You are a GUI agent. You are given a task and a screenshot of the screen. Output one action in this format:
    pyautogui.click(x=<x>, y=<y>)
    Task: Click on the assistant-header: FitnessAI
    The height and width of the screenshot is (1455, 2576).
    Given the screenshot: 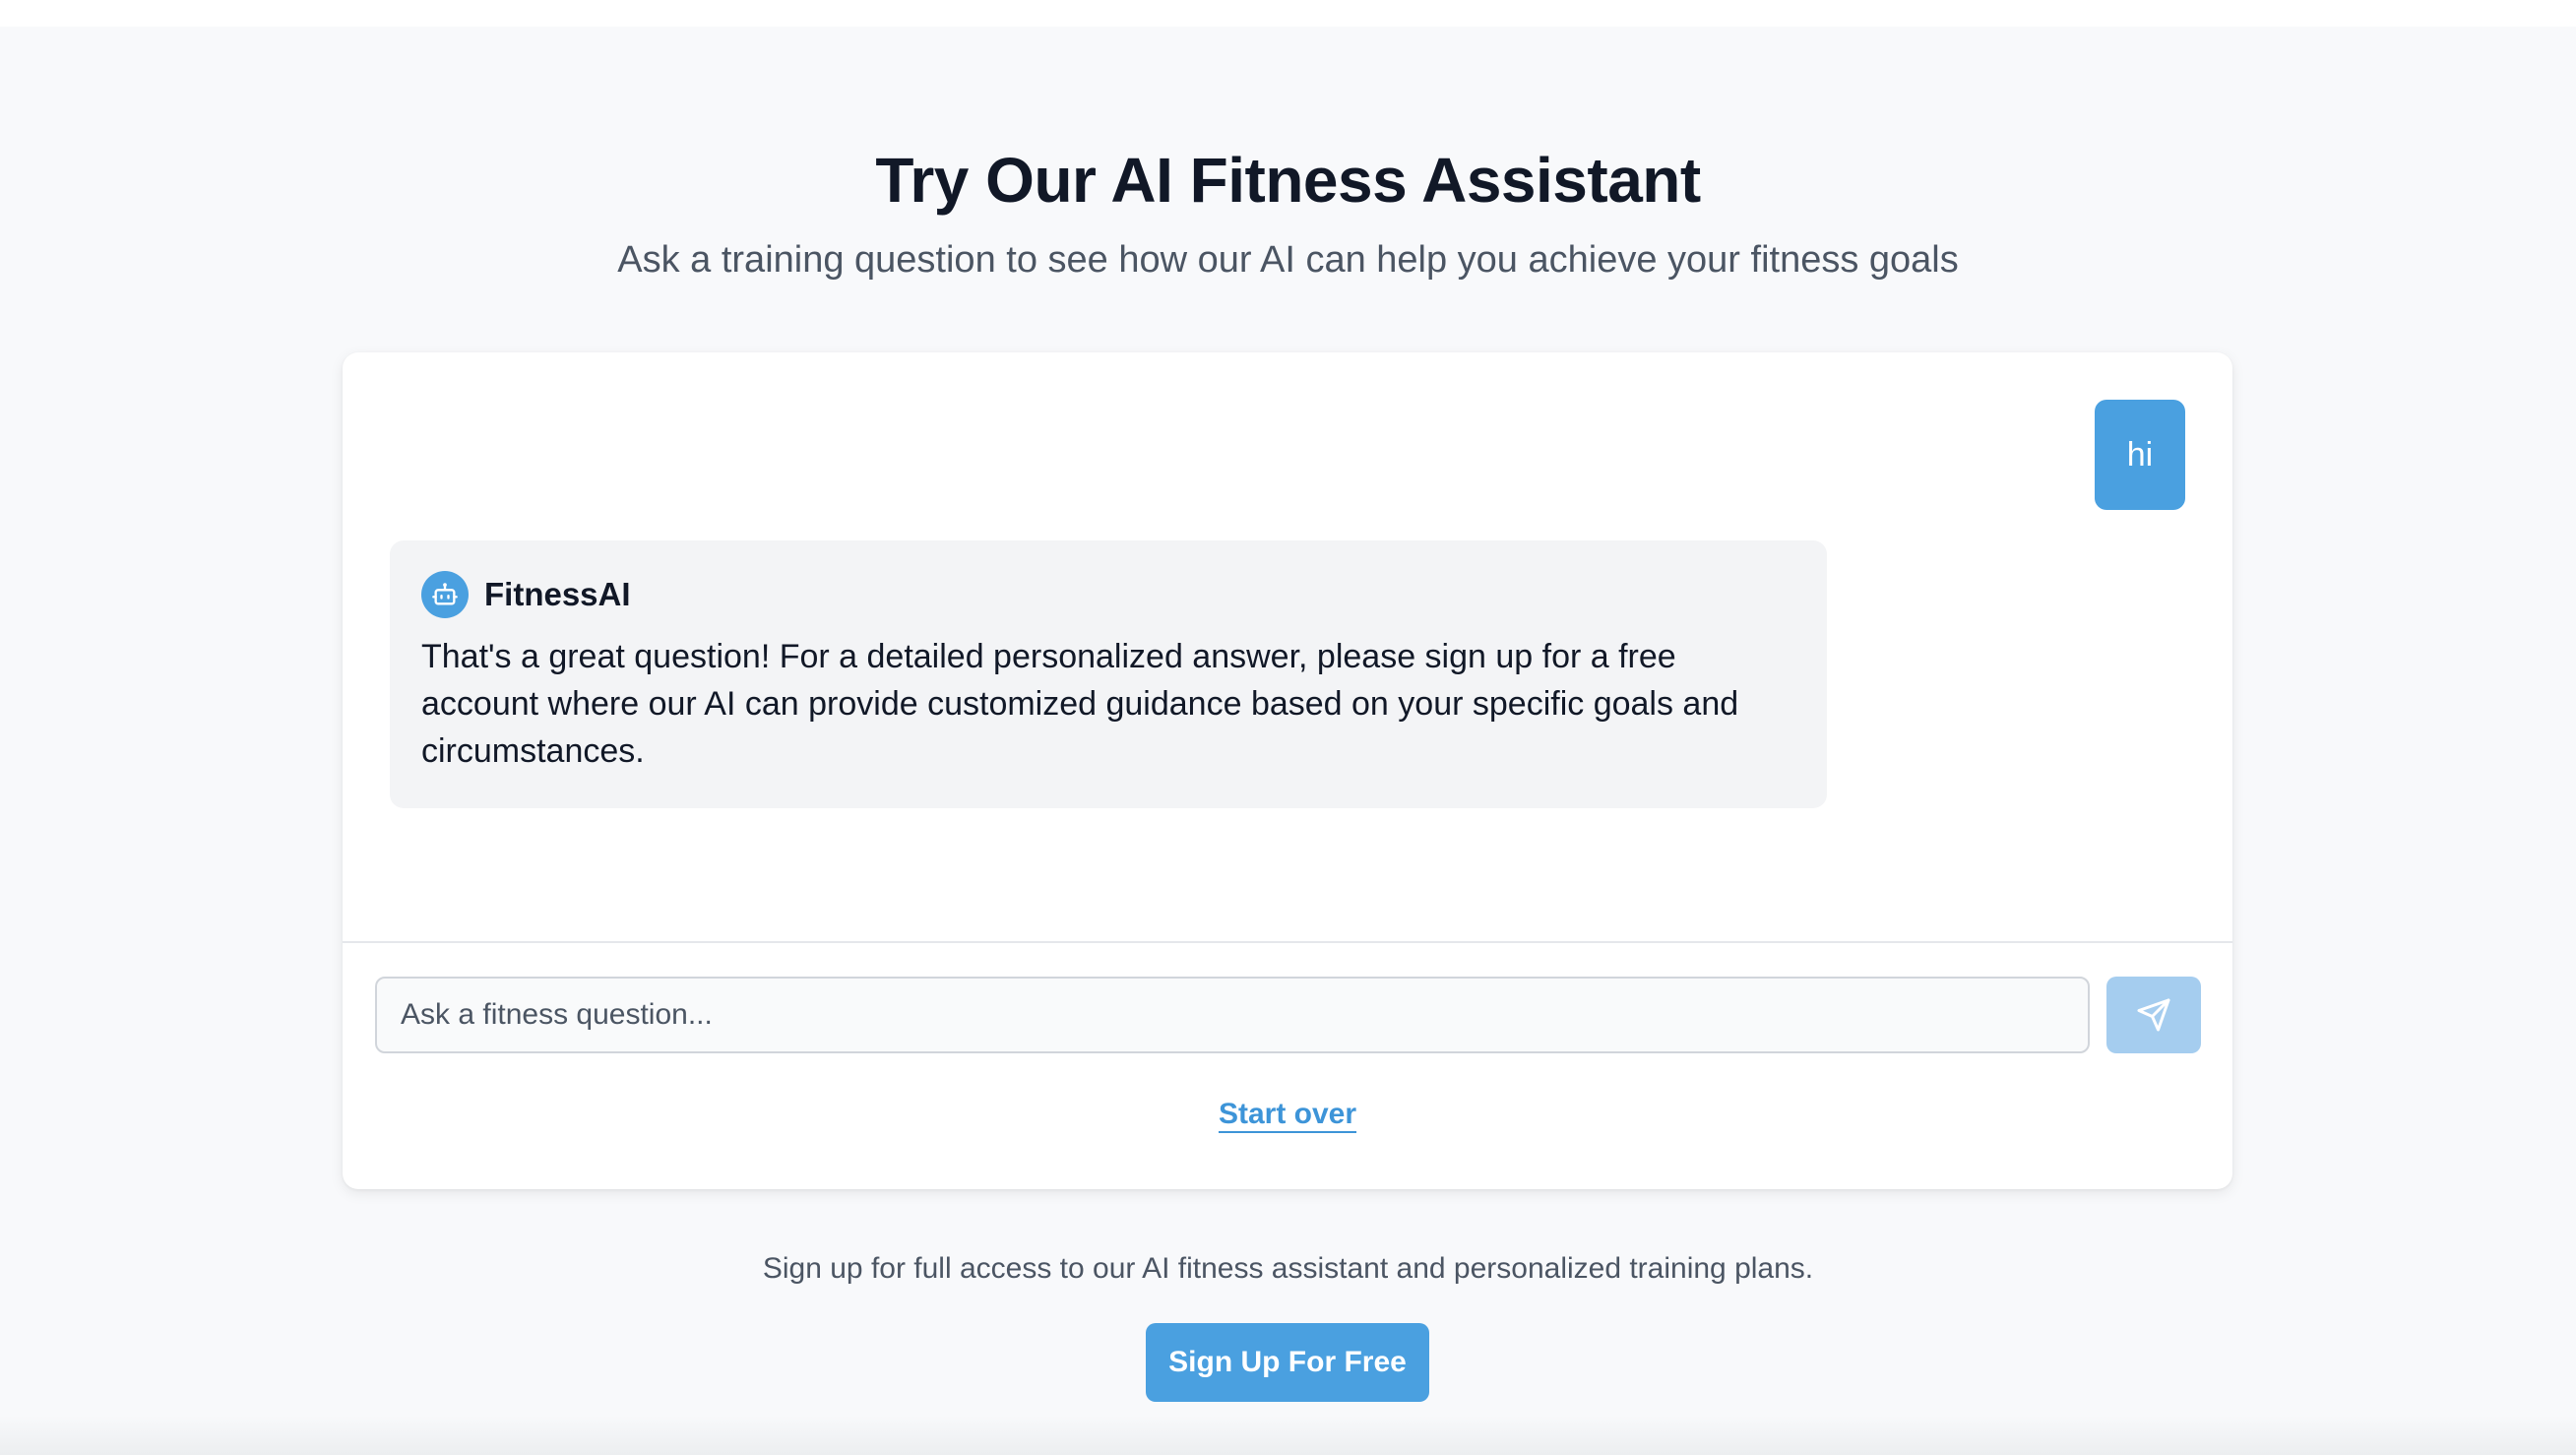 What is the action you would take?
    pyautogui.click(x=1108, y=594)
    